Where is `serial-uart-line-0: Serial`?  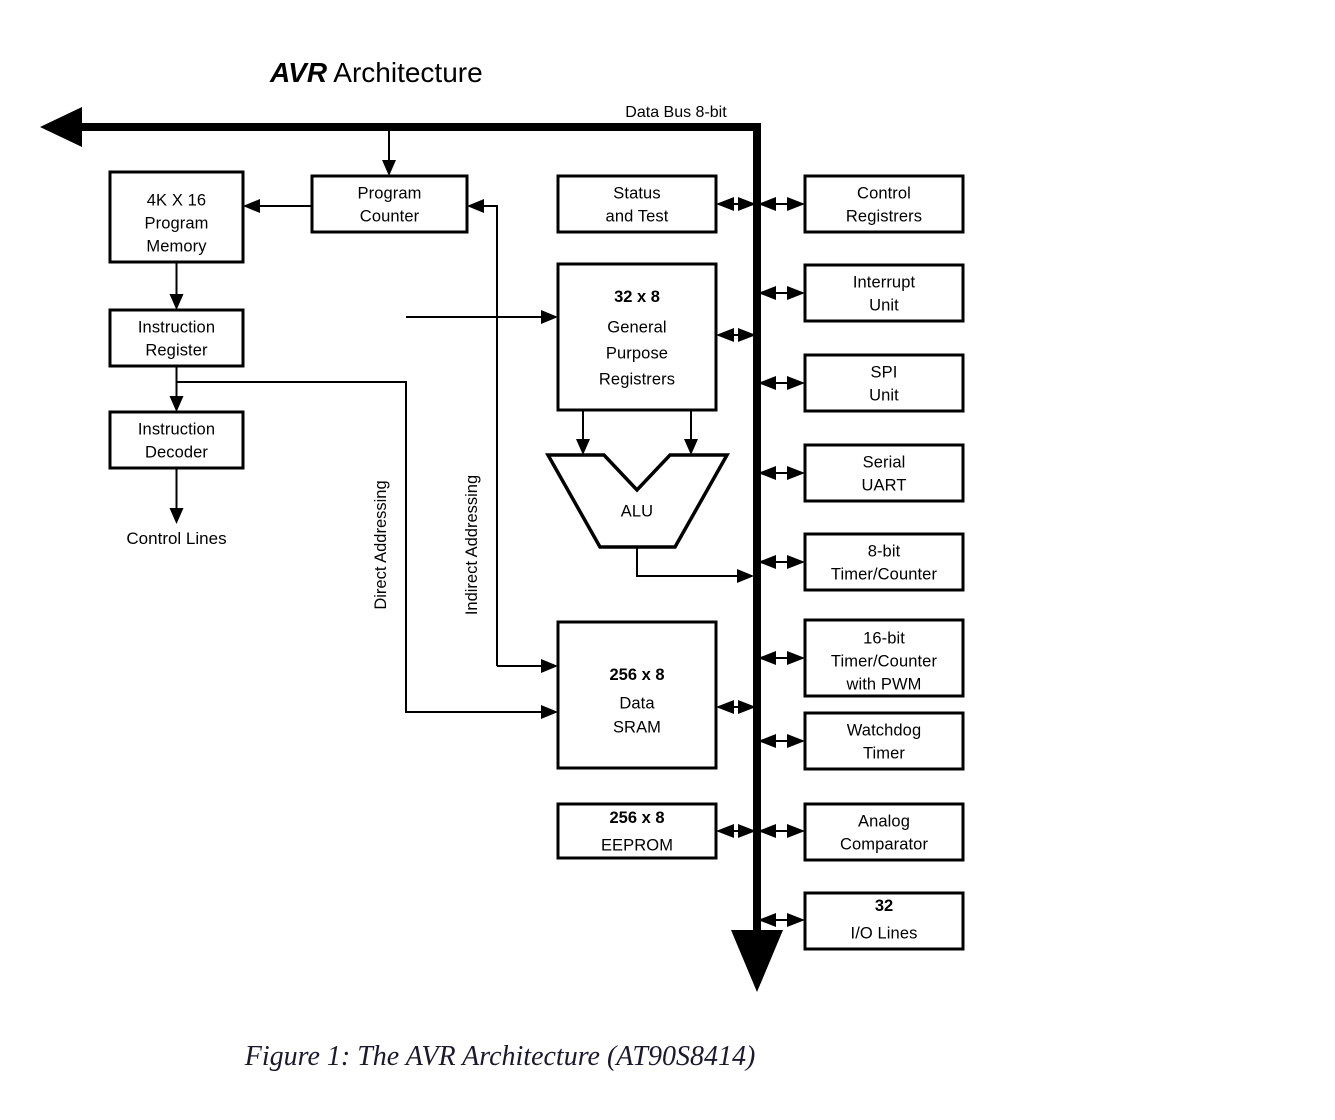 serial-uart-line-0: Serial is located at coordinates (884, 462).